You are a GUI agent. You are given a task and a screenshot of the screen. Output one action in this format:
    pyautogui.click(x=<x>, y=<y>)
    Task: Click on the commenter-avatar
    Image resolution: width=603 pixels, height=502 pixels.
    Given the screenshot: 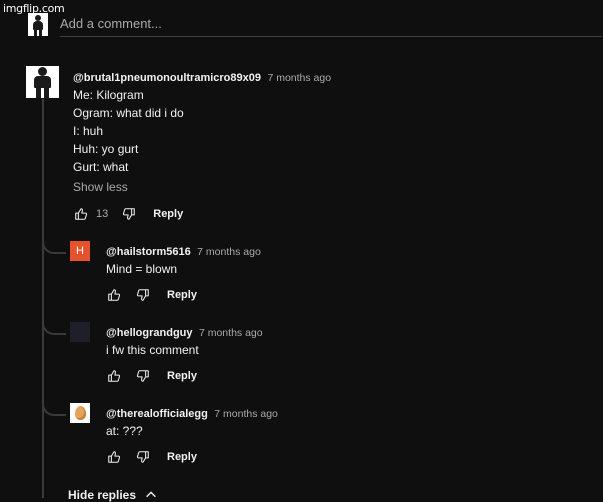 What is the action you would take?
    pyautogui.click(x=42, y=82)
    